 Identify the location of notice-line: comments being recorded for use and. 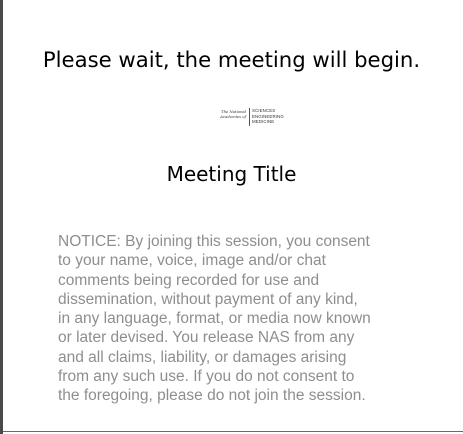
(189, 280).